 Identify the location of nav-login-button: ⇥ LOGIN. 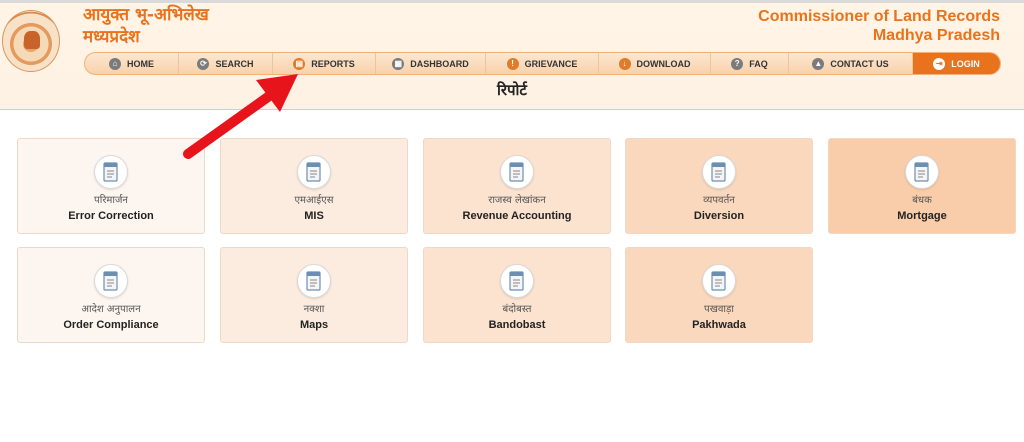
(956, 63).